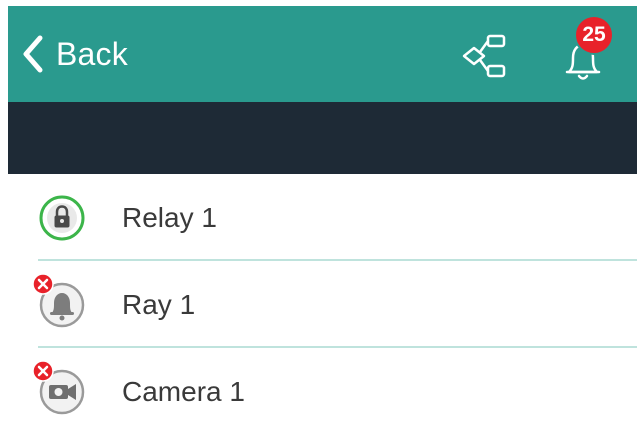  What do you see at coordinates (594, 35) in the screenshot?
I see `notification-count-badge: 25` at bounding box center [594, 35].